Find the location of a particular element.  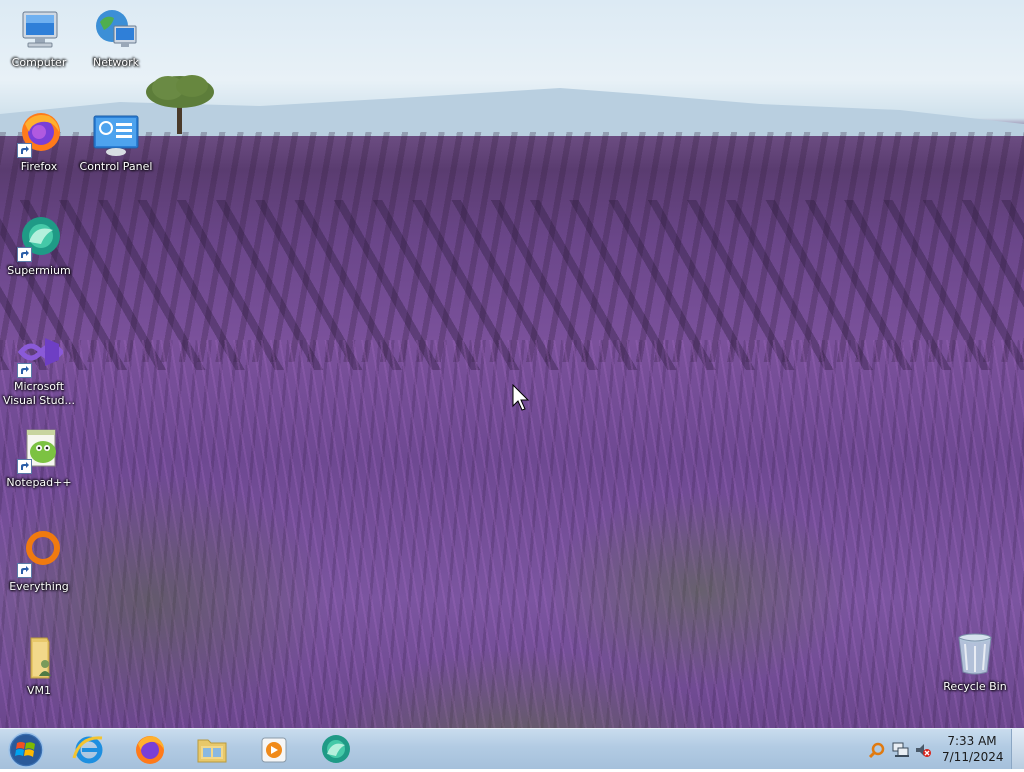

taskbar-firefox is located at coordinates (150, 749).